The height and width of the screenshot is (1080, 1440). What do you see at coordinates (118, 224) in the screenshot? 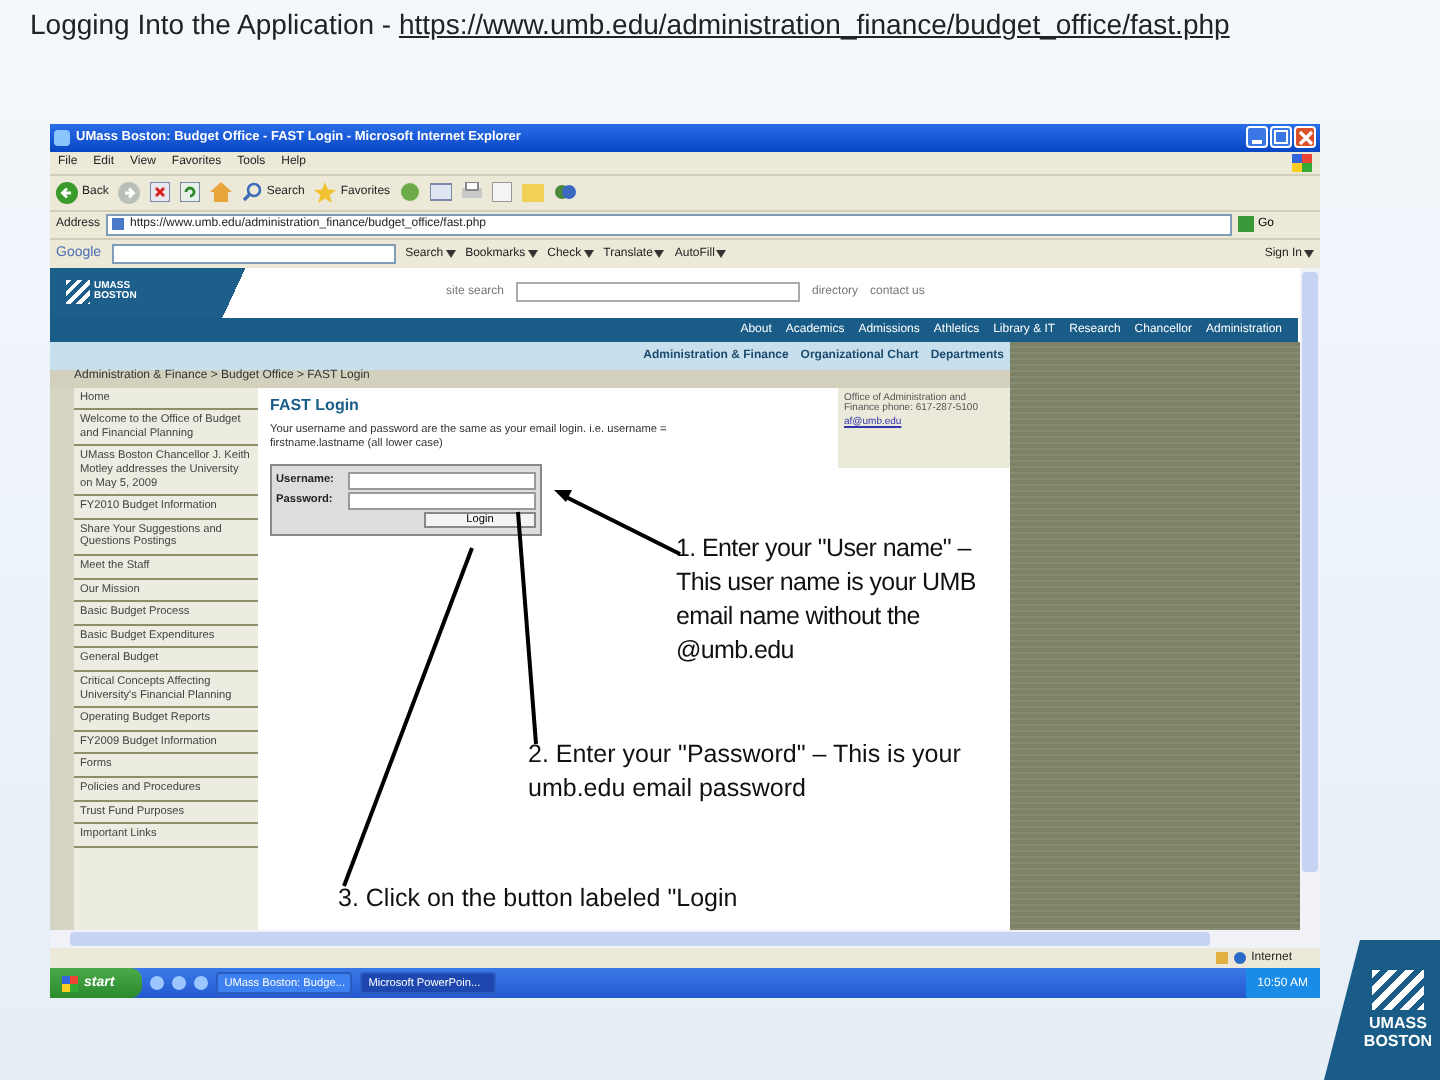
I see `page-icon` at bounding box center [118, 224].